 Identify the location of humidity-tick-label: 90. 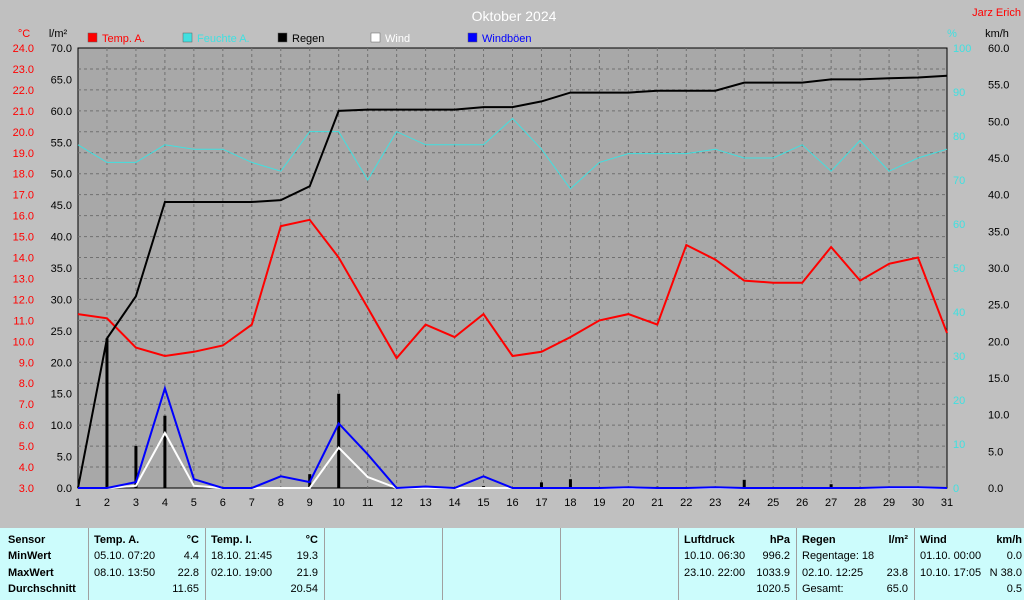
(959, 93).